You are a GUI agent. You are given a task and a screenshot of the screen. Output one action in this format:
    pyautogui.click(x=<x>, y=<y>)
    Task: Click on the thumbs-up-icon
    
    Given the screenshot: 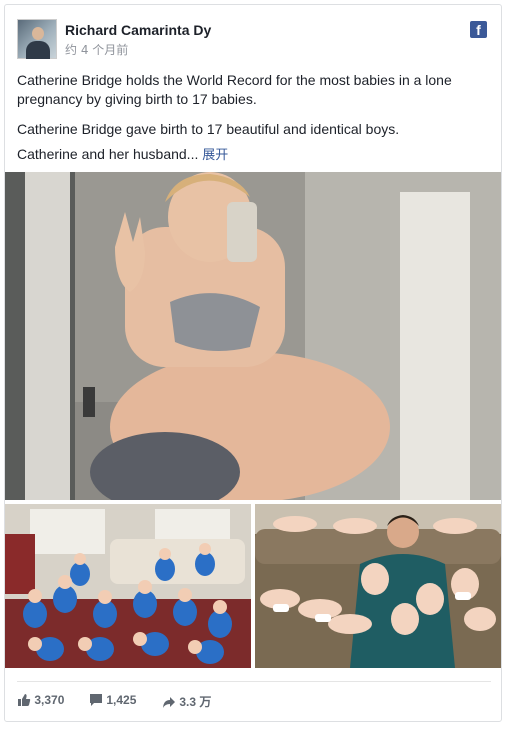 What is the action you would take?
    pyautogui.click(x=24, y=700)
    